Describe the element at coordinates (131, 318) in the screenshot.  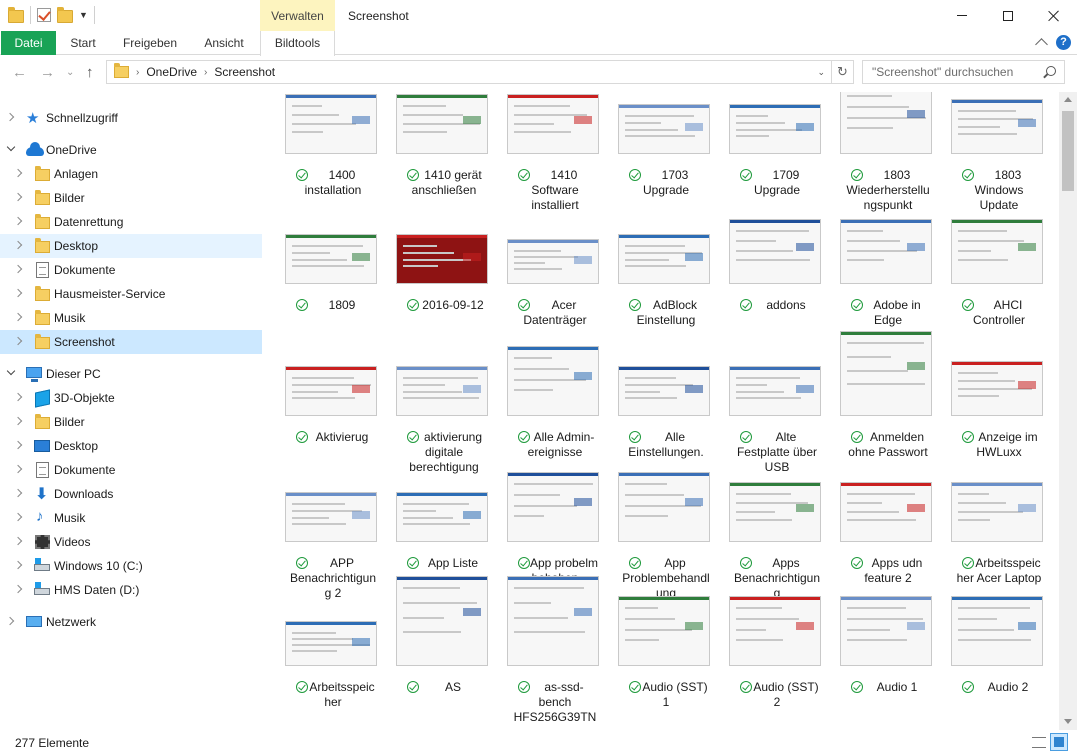
I see `sidebar-item-musik: Musik` at that location.